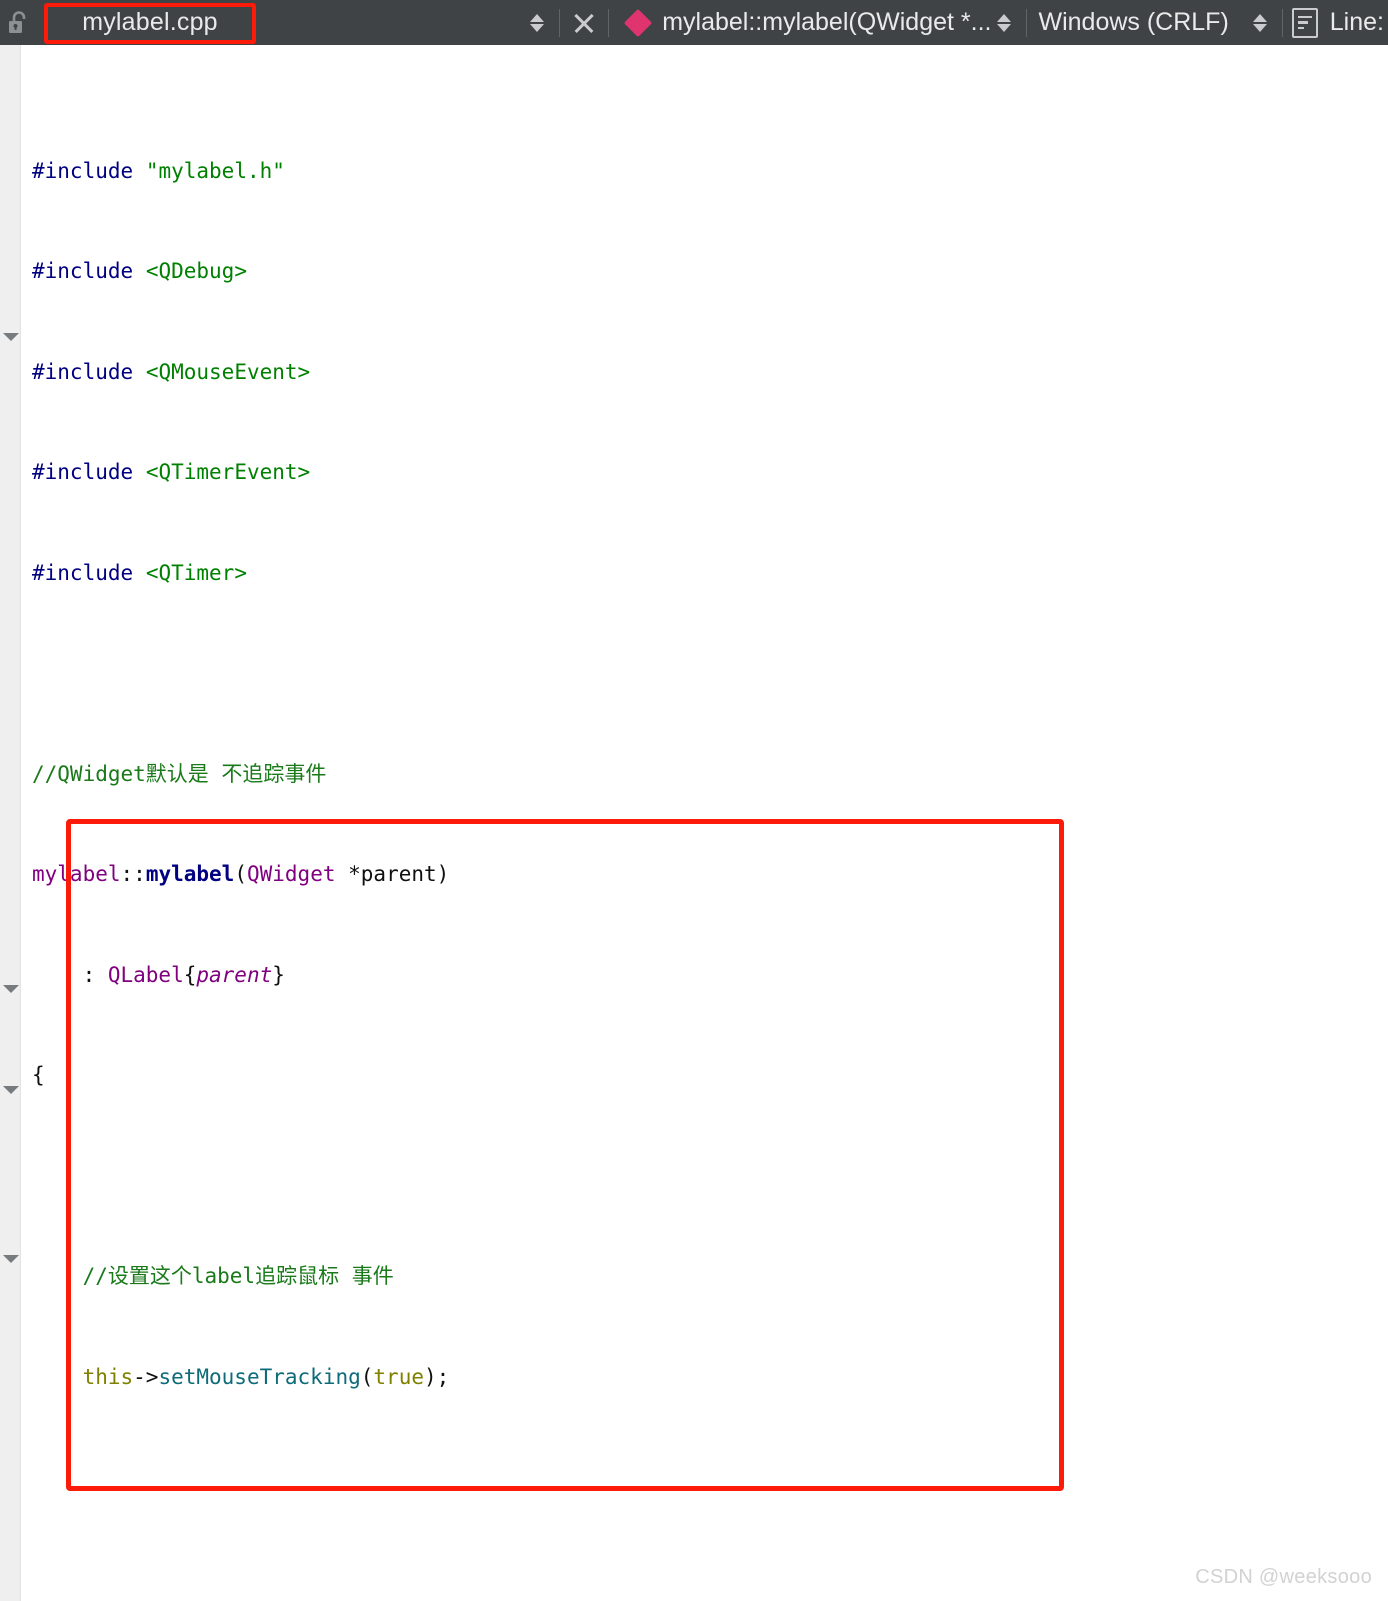 The width and height of the screenshot is (1388, 1601). I want to click on code-line: #include <QDebug>, so click(139, 271).